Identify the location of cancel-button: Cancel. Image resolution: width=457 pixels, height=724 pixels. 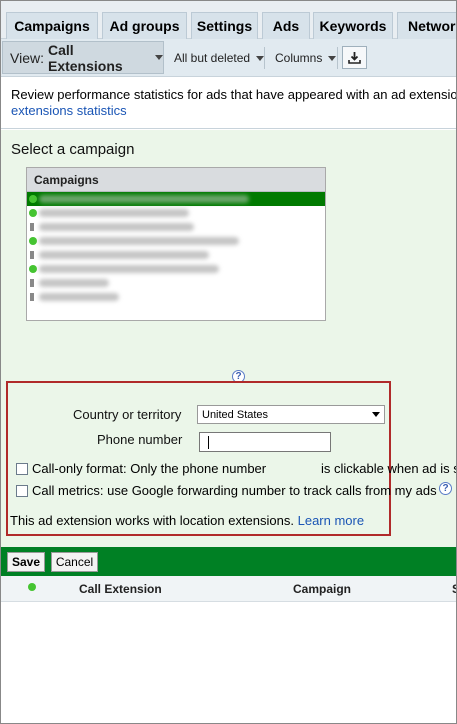
(74, 562).